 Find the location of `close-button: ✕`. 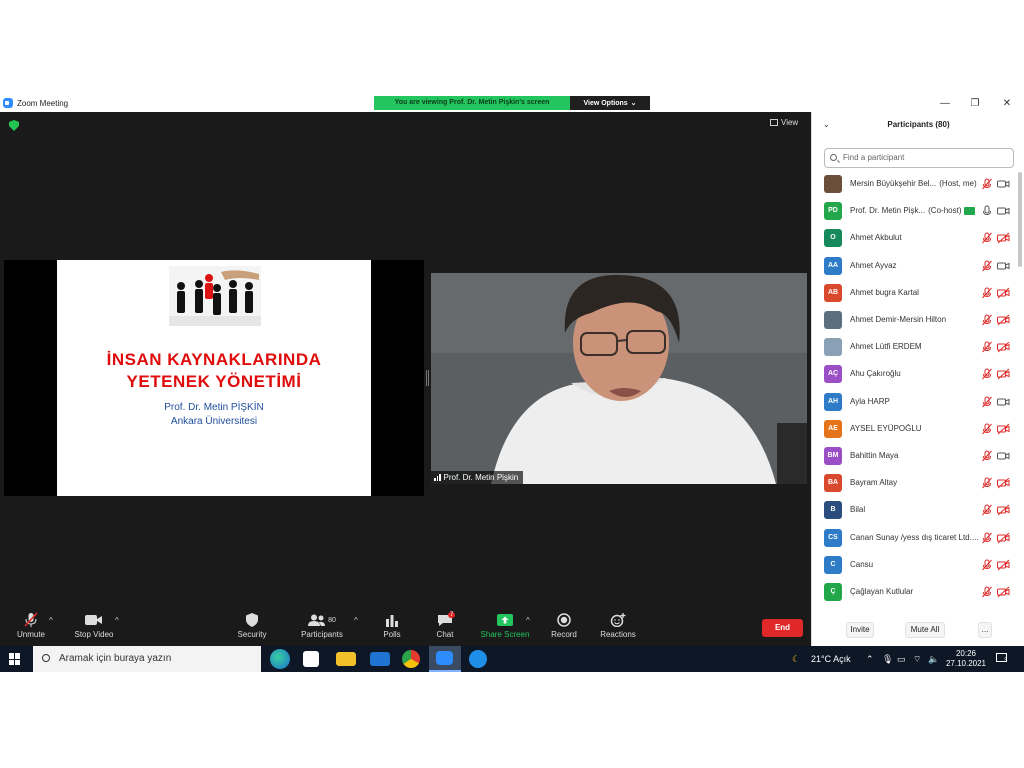

close-button: ✕ is located at coordinates (1007, 104).